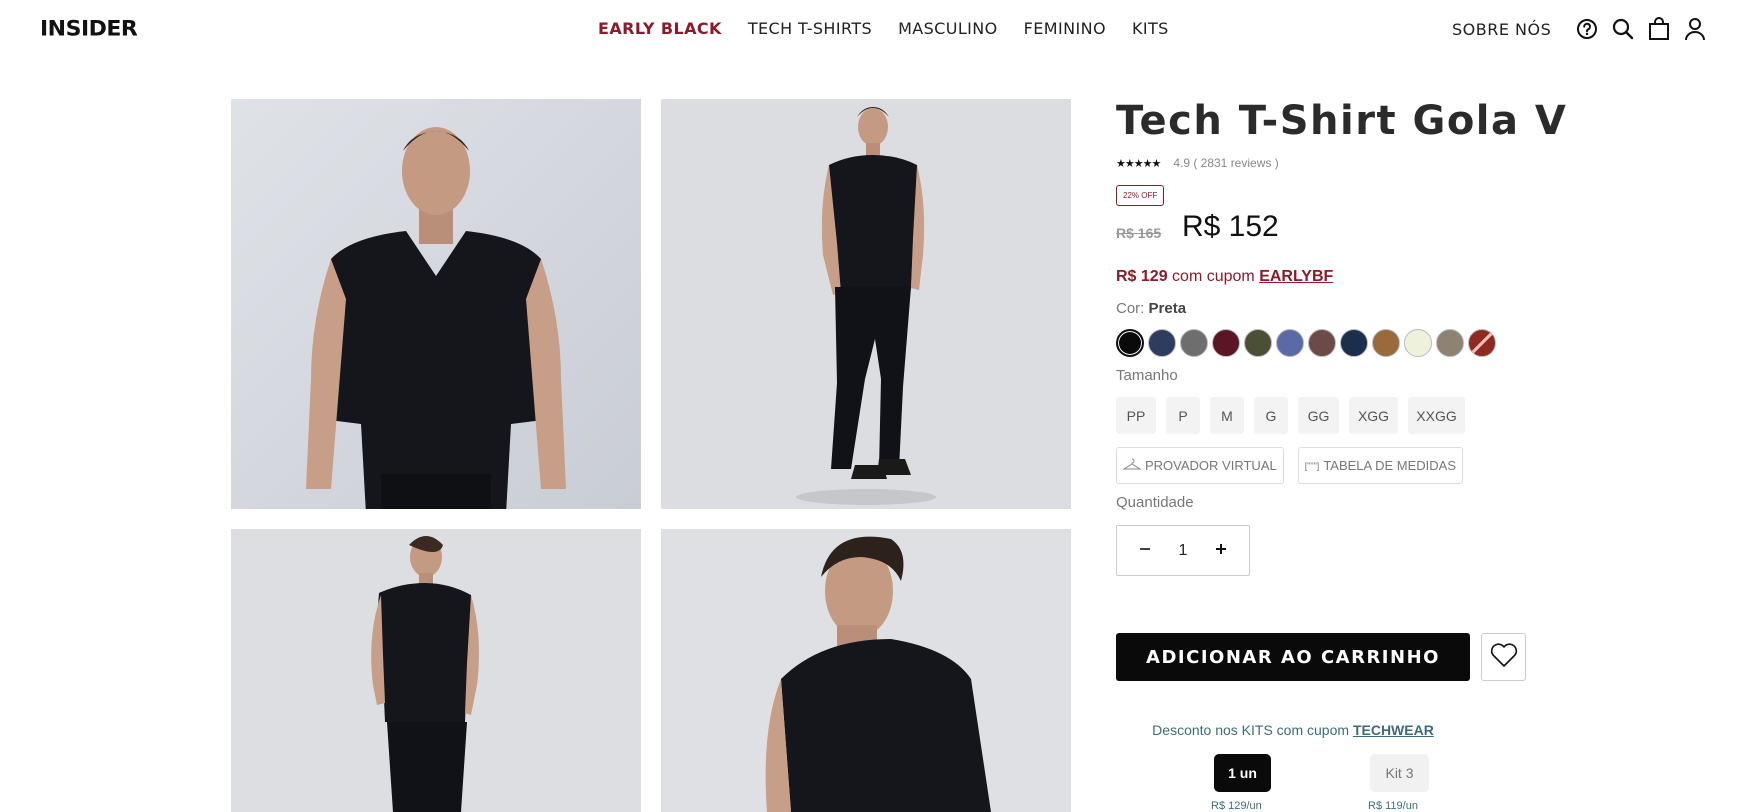  Describe the element at coordinates (1211, 465) in the screenshot. I see `virtual-fitting-label: PROVADOR VIRTUAL` at that location.